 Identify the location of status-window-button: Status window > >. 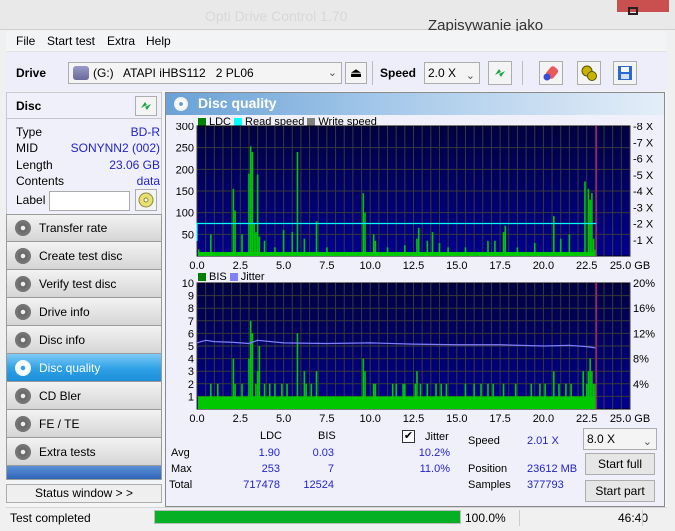
(84, 493).